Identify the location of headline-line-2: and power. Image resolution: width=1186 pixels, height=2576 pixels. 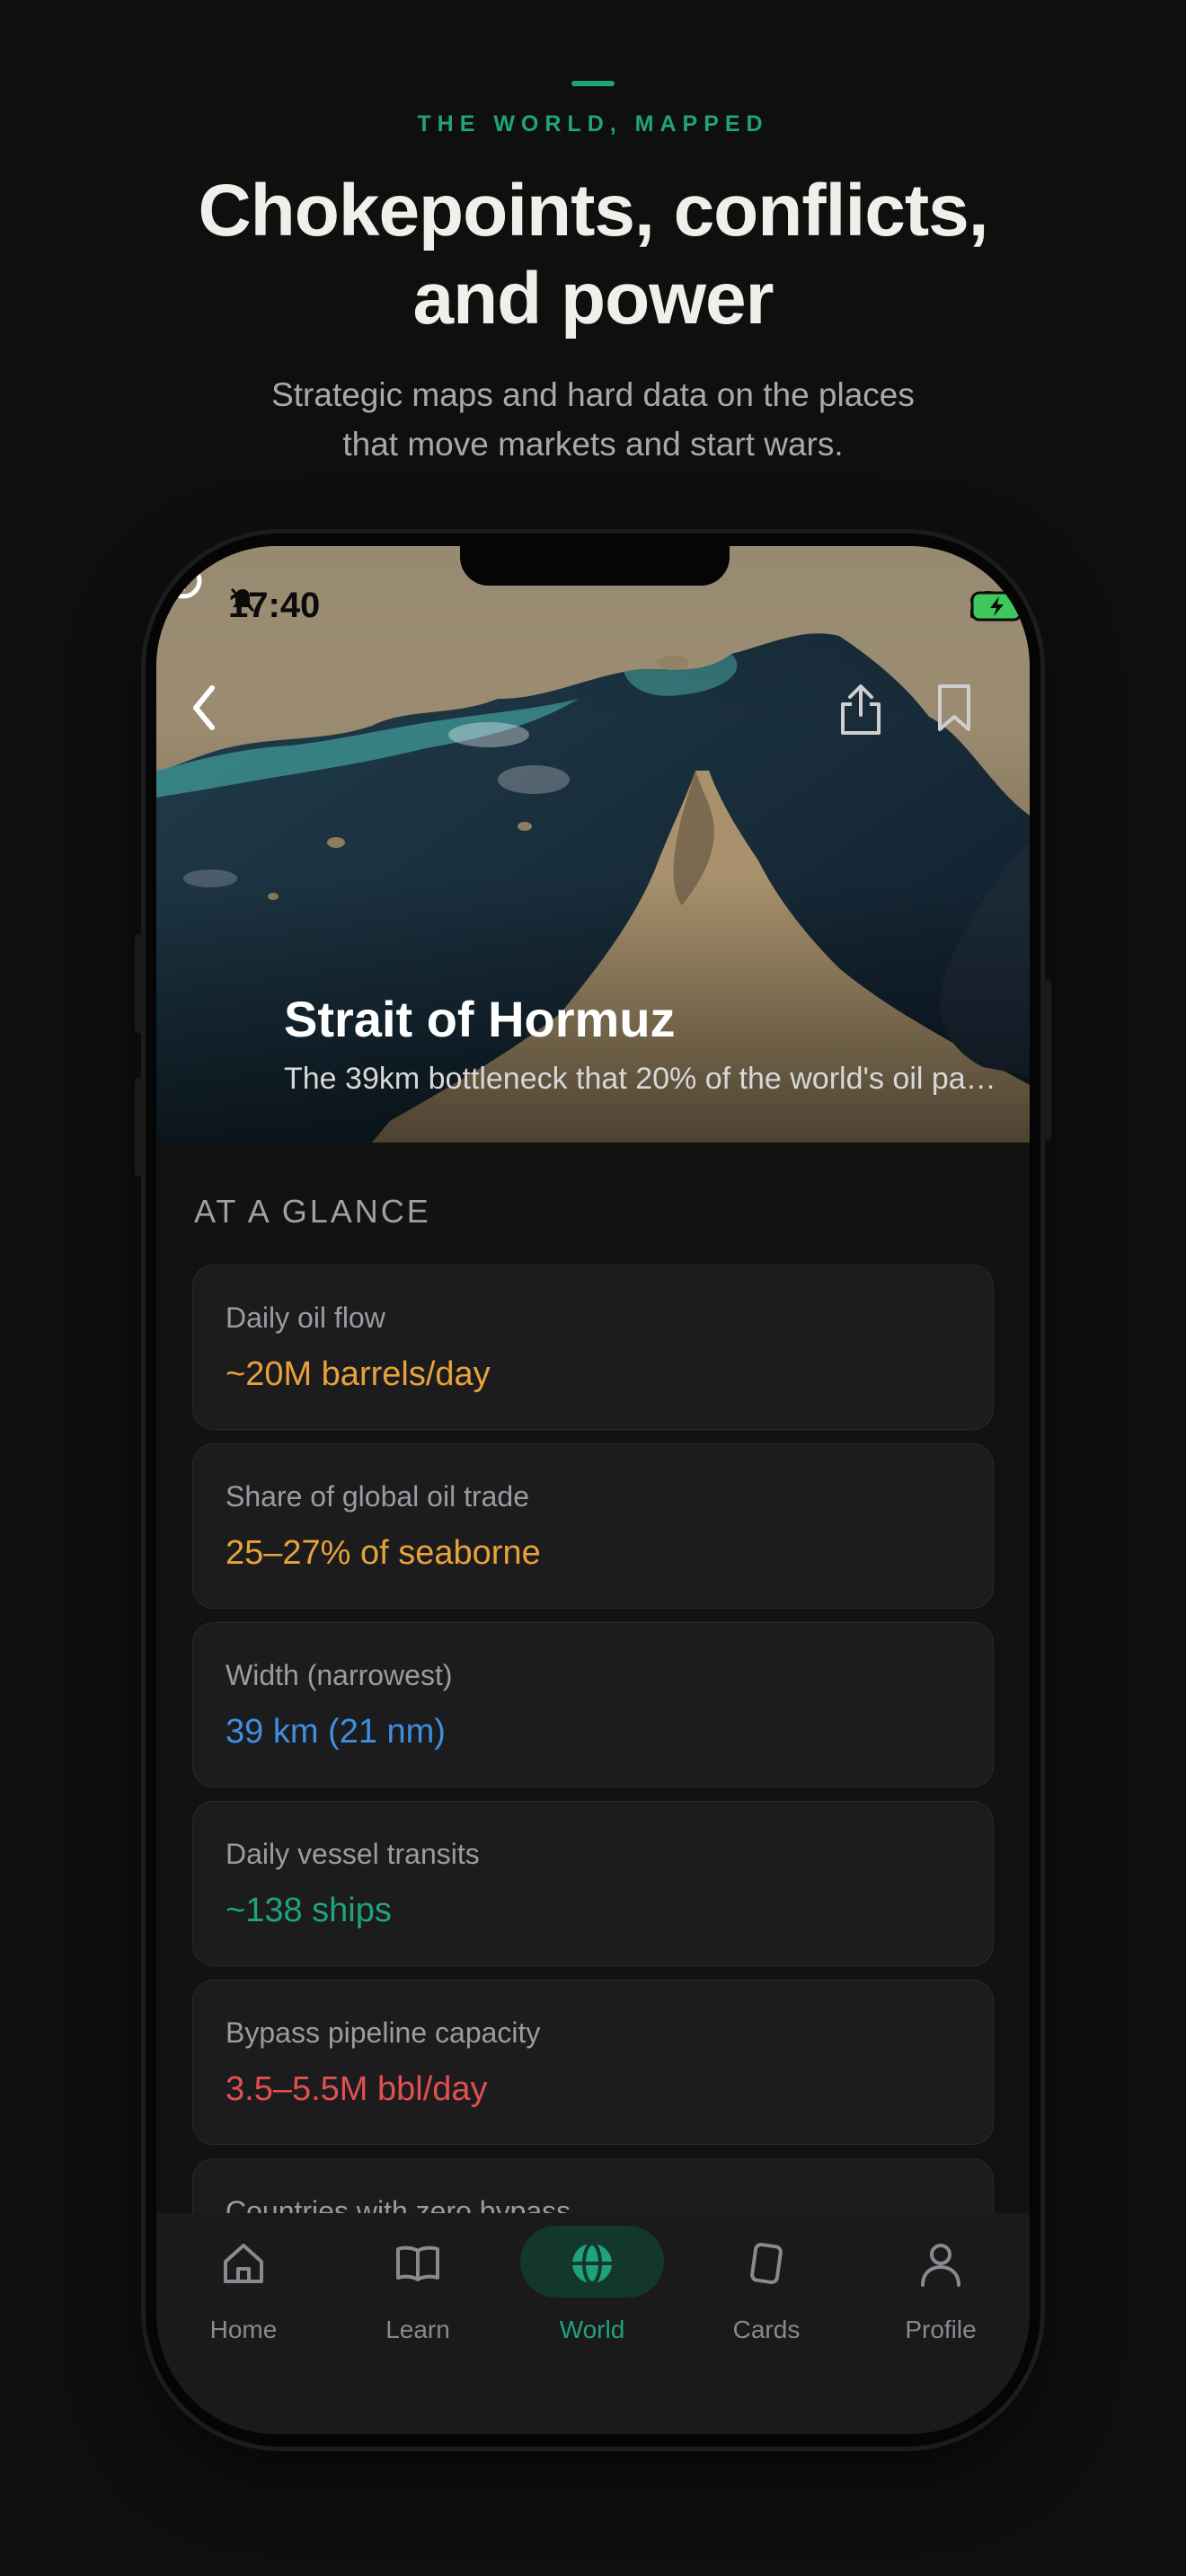
(593, 299).